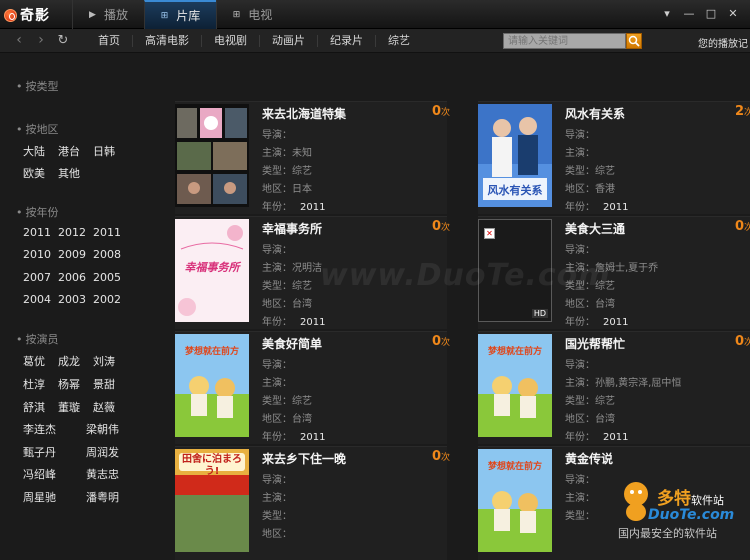  Describe the element at coordinates (72, 277) in the screenshot. I see `year-item: 2006` at that location.